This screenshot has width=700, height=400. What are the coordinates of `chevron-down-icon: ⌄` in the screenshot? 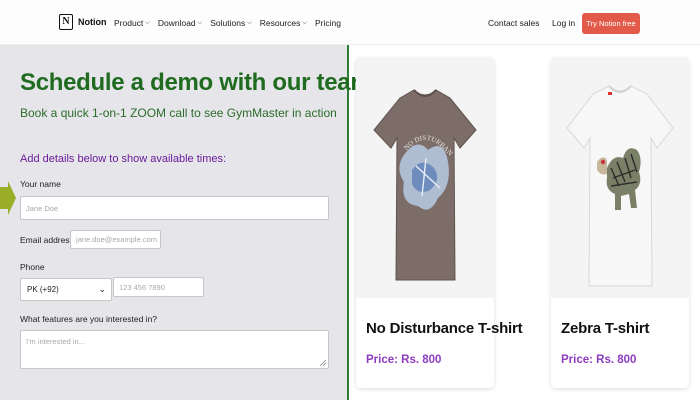 It's located at (102, 289).